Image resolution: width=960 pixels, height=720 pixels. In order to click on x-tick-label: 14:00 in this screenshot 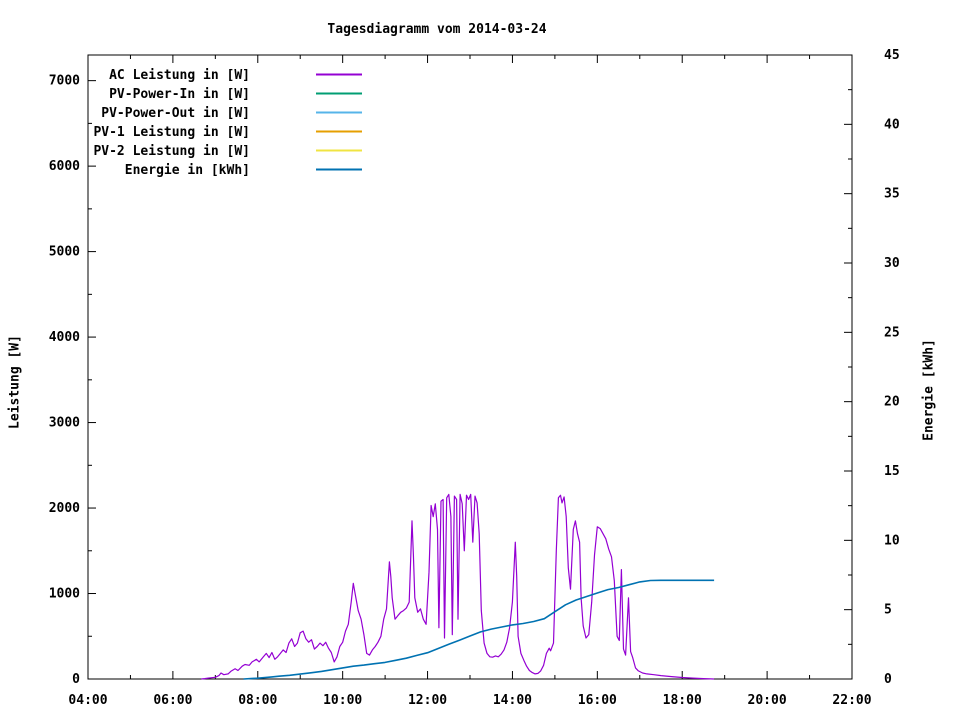, I will do `click(512, 700)`.